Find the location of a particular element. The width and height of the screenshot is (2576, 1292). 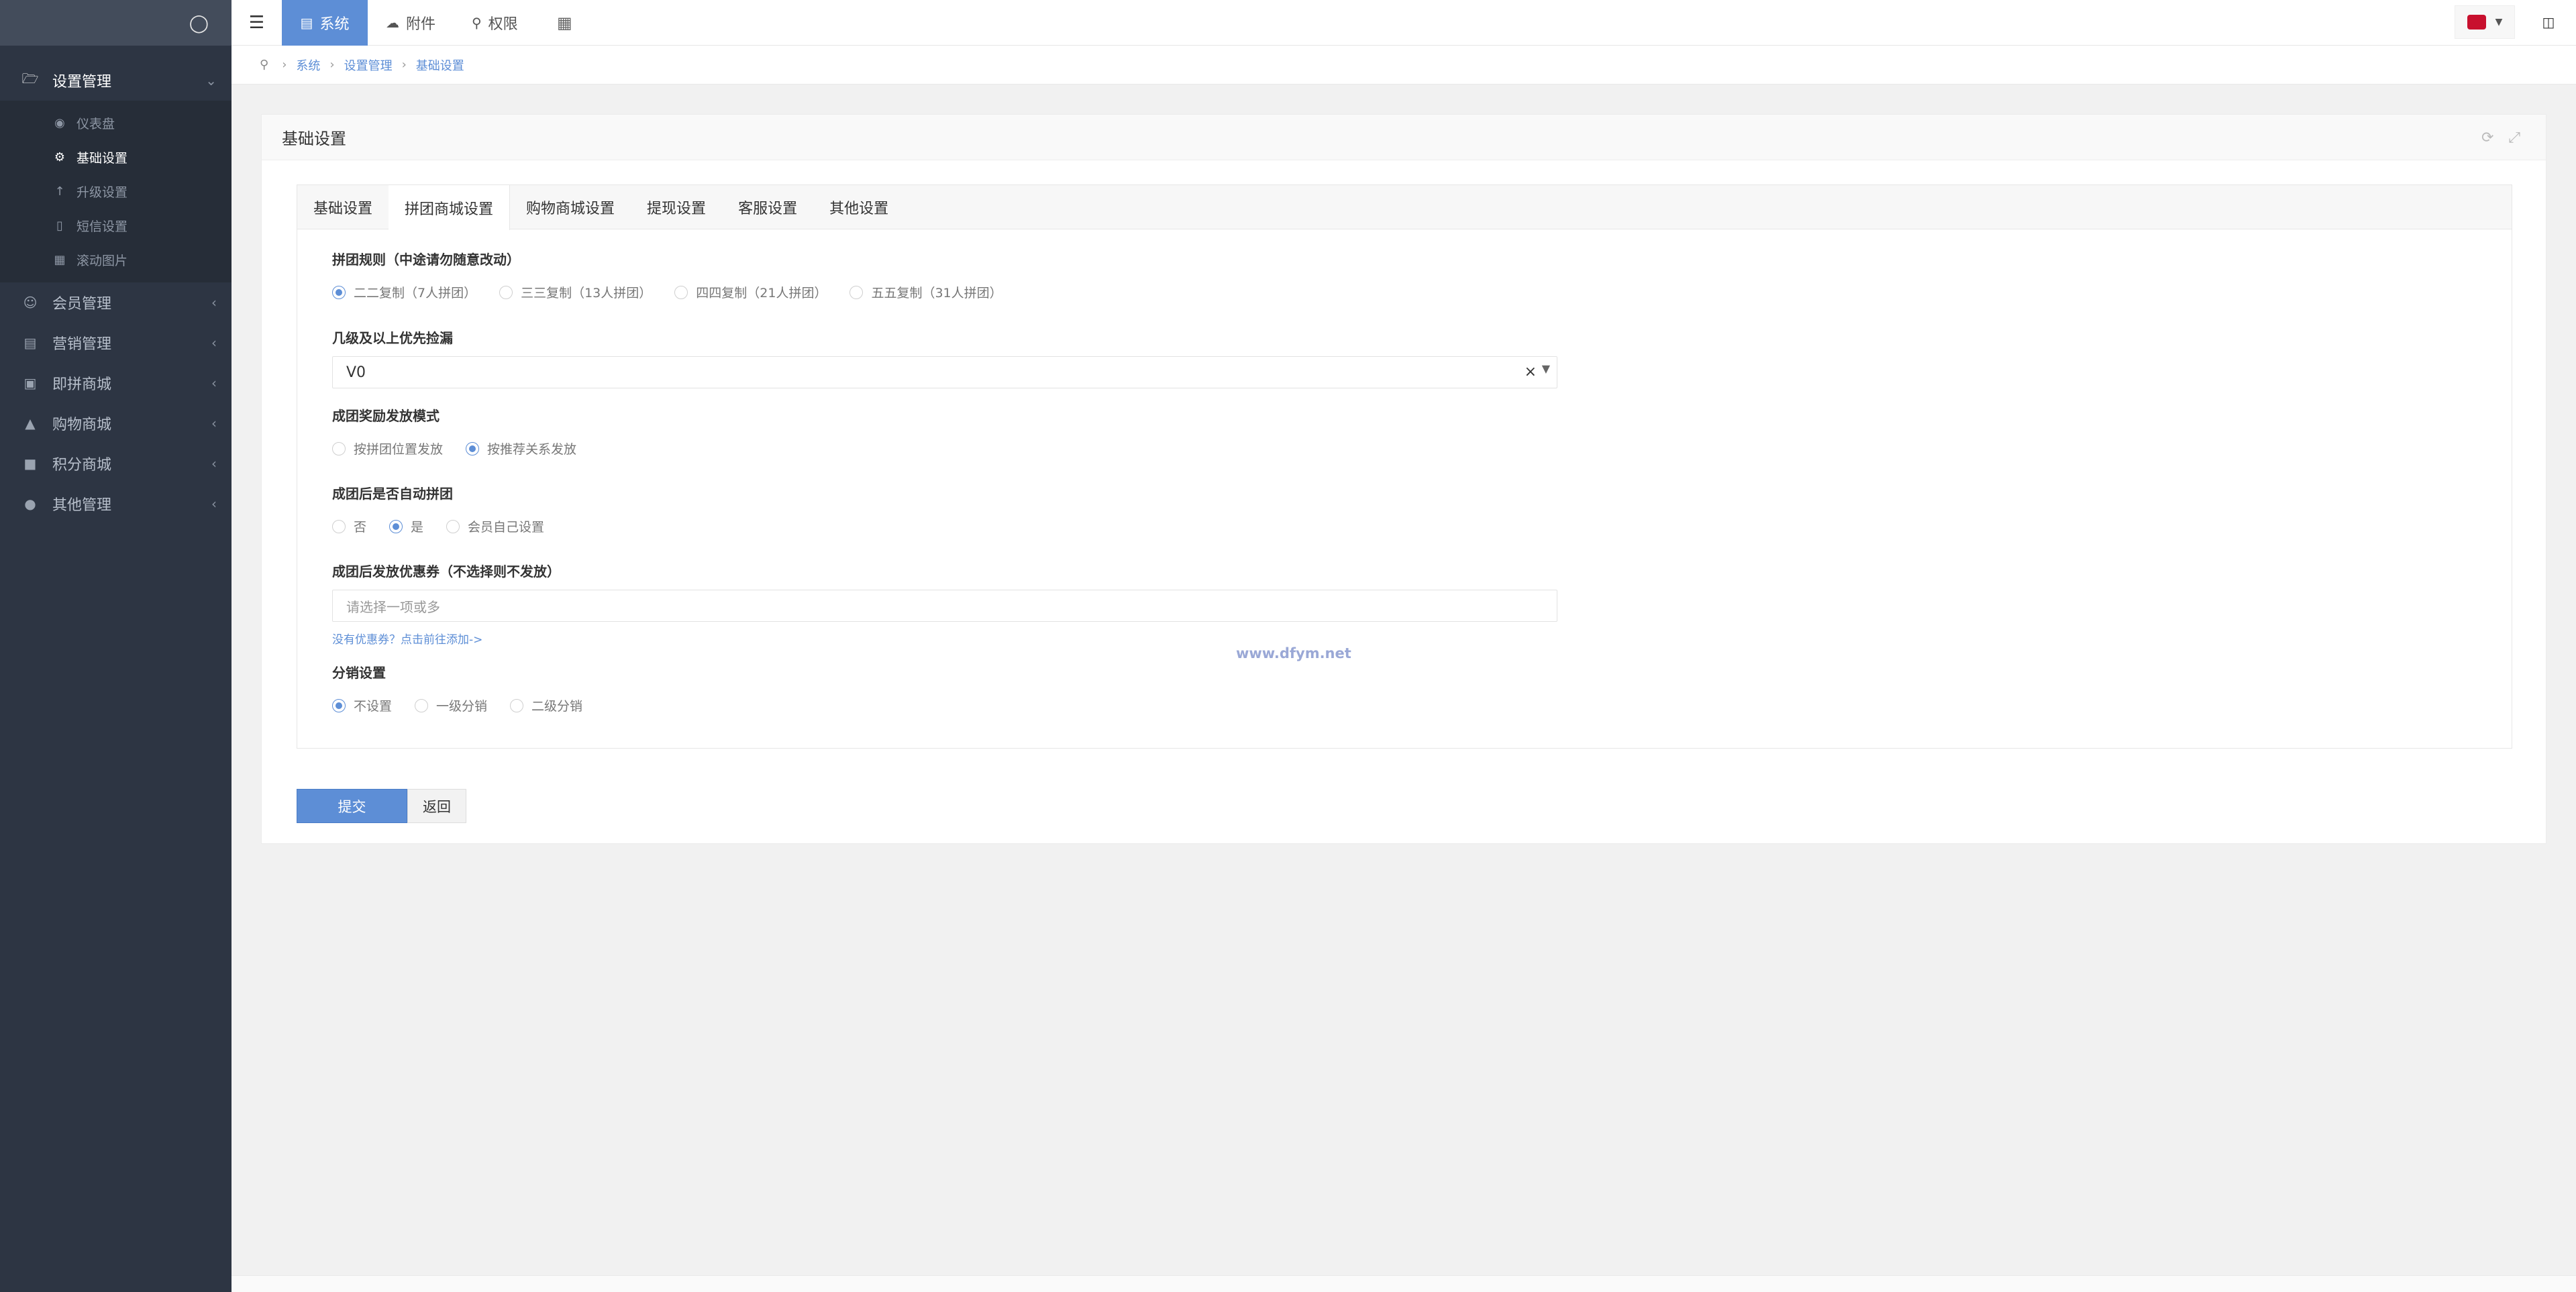

submit-button: 提交 is located at coordinates (352, 806).